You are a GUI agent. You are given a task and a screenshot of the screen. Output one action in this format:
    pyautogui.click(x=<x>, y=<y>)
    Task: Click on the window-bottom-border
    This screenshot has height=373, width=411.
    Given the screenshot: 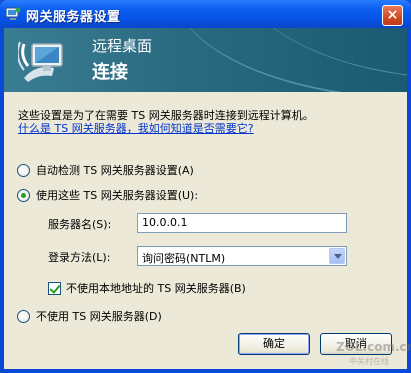 What is the action you would take?
    pyautogui.click(x=205, y=371)
    